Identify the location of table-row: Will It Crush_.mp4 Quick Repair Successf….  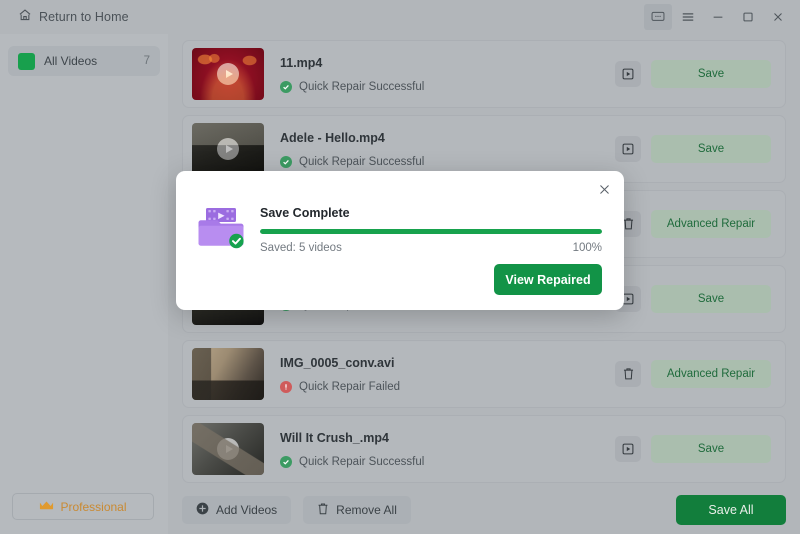
(484, 449).